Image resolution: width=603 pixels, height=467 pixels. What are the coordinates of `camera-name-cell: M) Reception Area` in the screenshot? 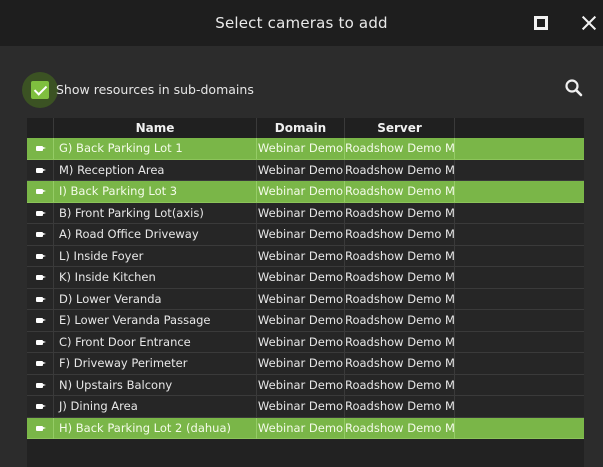 It's located at (155, 170).